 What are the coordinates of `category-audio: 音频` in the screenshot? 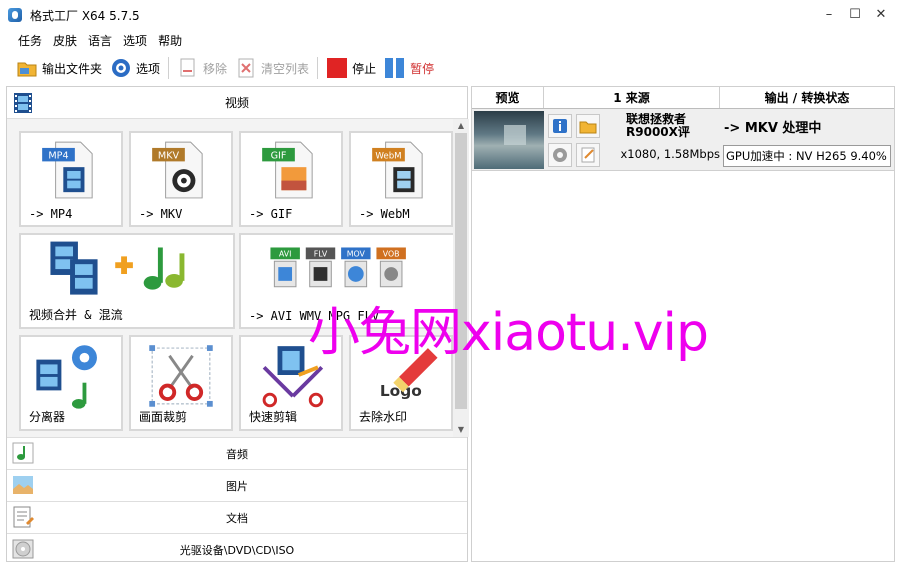 It's located at (237, 453).